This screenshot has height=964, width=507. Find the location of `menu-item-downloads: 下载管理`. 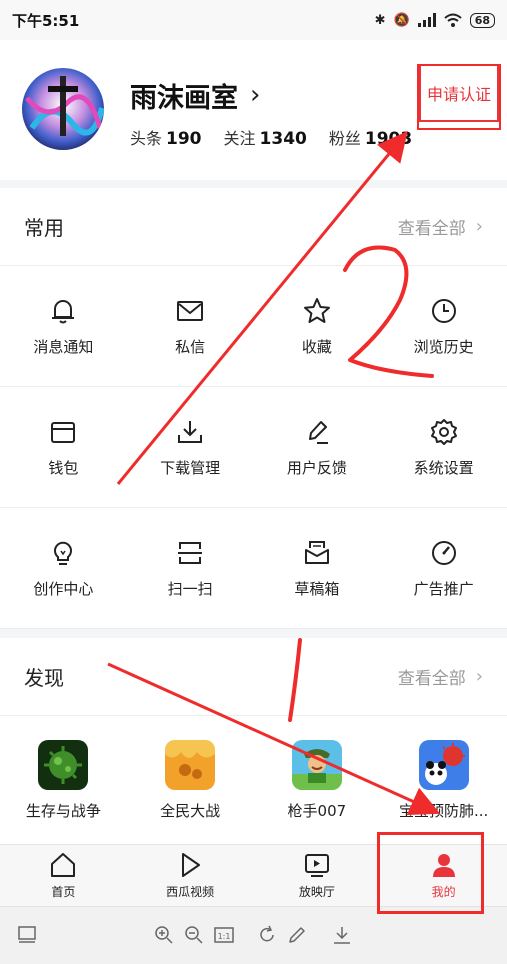

menu-item-downloads: 下载管理 is located at coordinates (190, 447).